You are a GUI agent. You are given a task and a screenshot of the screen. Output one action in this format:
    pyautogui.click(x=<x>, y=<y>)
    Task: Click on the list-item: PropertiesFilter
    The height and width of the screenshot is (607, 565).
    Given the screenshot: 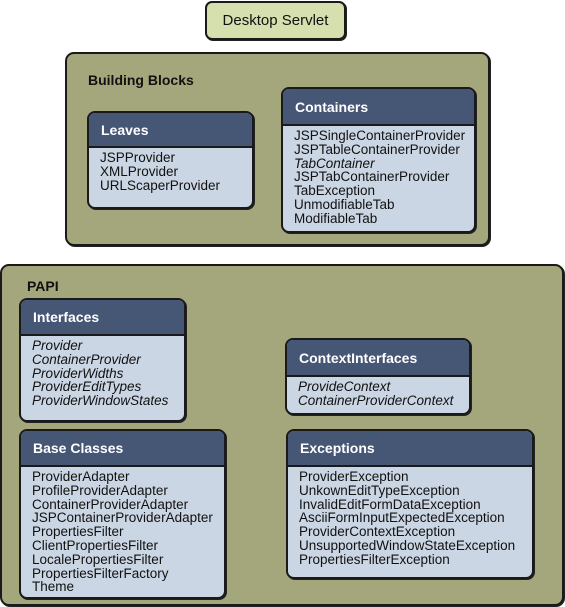 What is the action you would take?
    pyautogui.click(x=78, y=532)
    